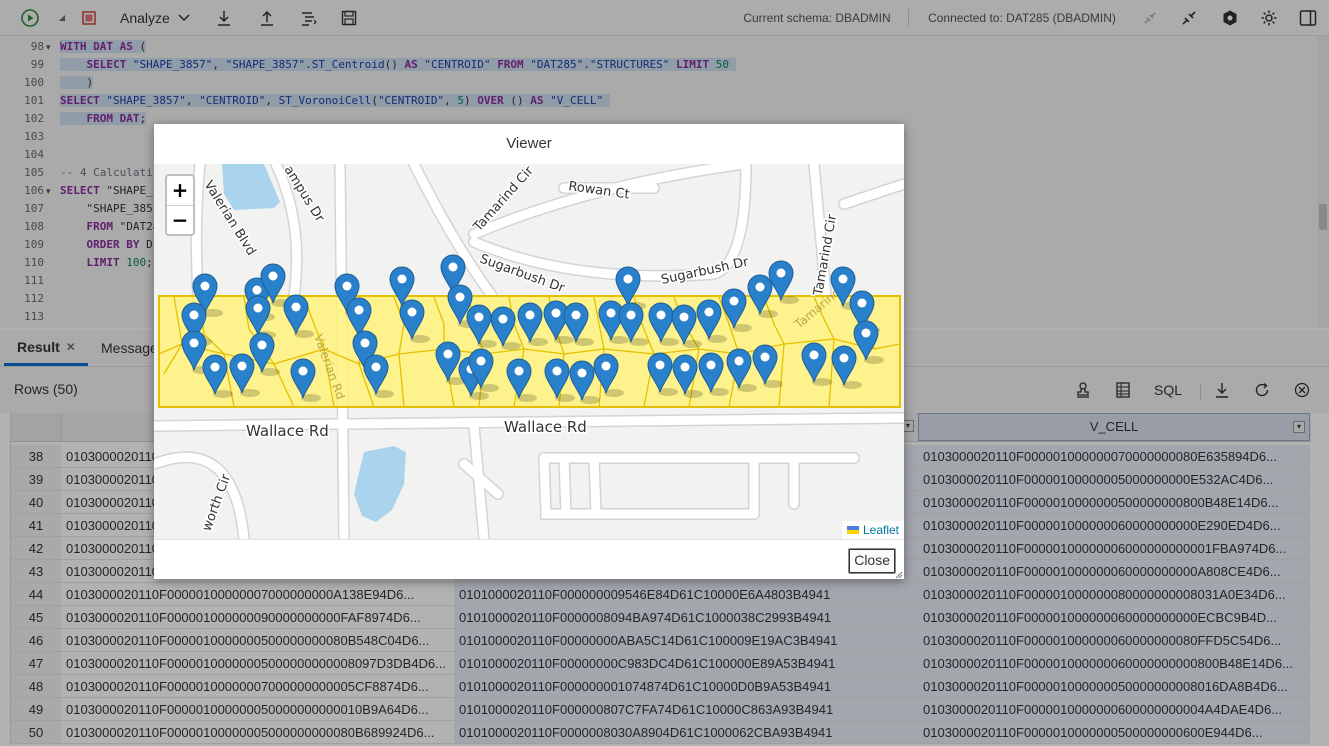 The image size is (1329, 746). I want to click on zoom-control: + −, so click(180, 205).